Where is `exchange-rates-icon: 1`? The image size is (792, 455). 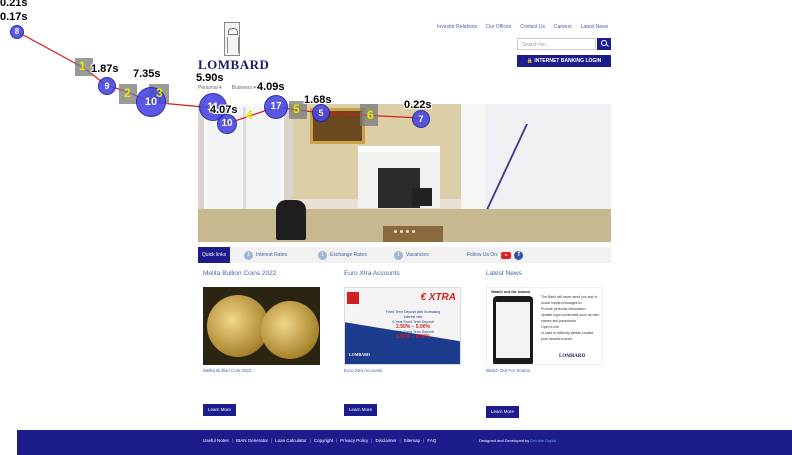
exchange-rates-icon: 1 is located at coordinates (322, 255).